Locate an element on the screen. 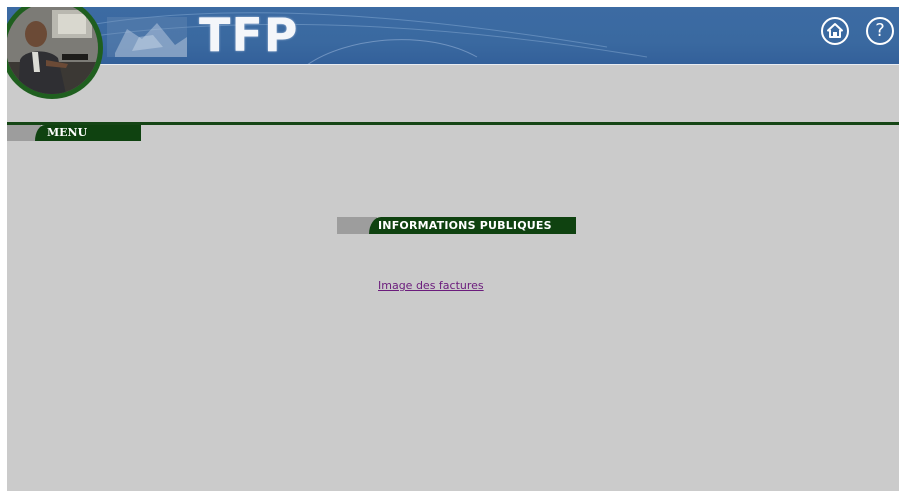 This screenshot has height=491, width=899. logo-medallion is located at coordinates (55, 53).